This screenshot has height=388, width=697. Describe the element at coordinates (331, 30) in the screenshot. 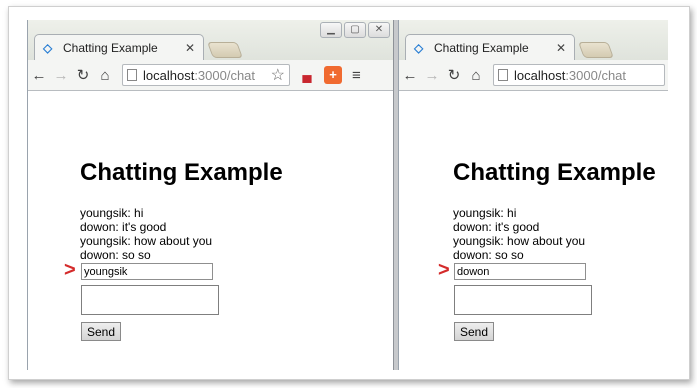

I see `minimize-icon: ▁` at that location.